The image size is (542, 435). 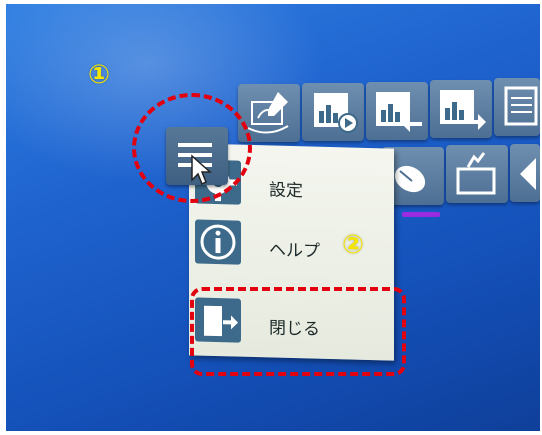 I want to click on document-button, so click(x=517, y=107).